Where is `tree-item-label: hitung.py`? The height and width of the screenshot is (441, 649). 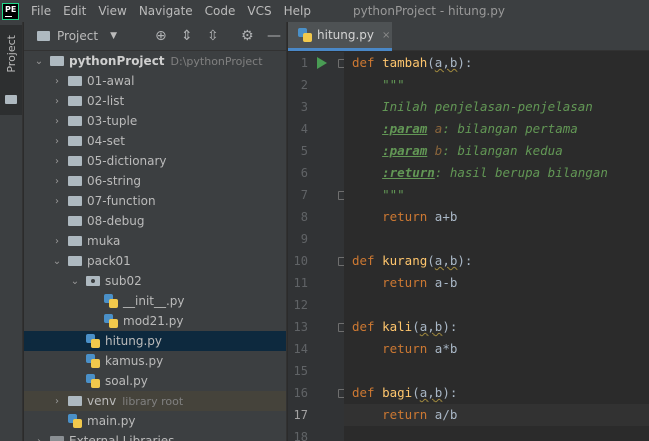 tree-item-label: hitung.py is located at coordinates (134, 341).